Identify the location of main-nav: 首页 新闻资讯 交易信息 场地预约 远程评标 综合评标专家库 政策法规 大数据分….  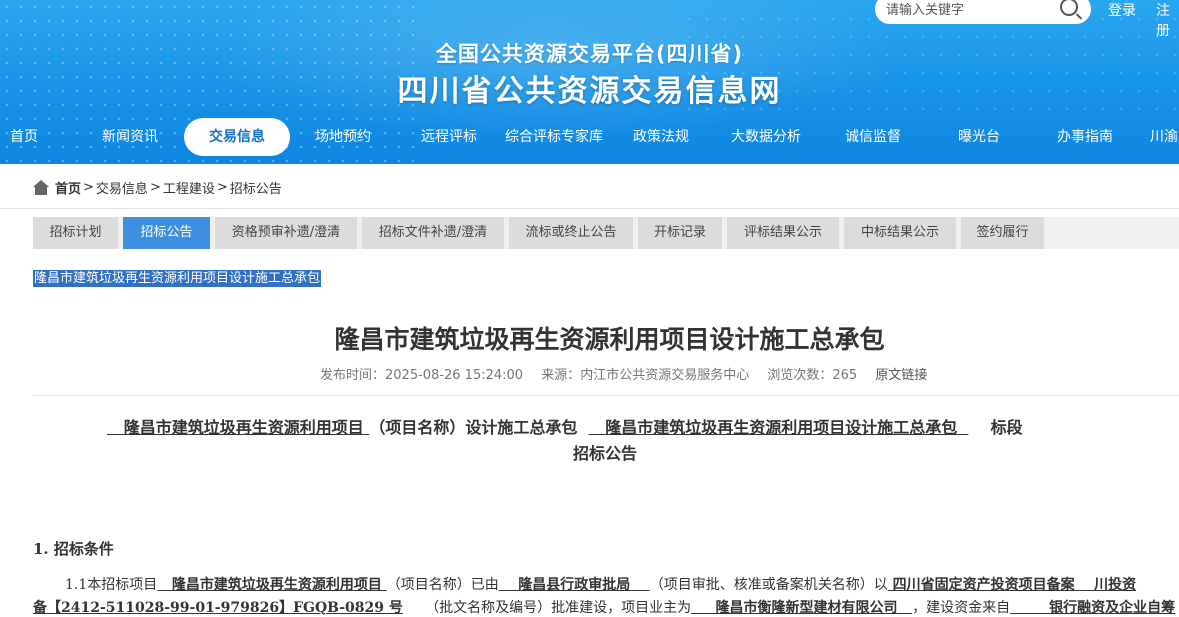
(589, 137).